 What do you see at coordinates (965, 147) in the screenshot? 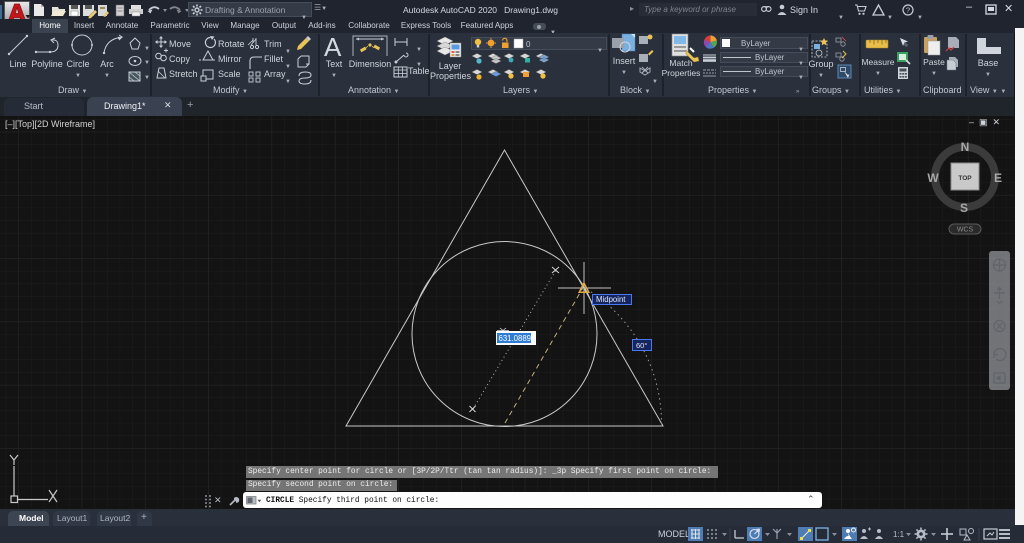
I see `svg-text: N` at bounding box center [965, 147].